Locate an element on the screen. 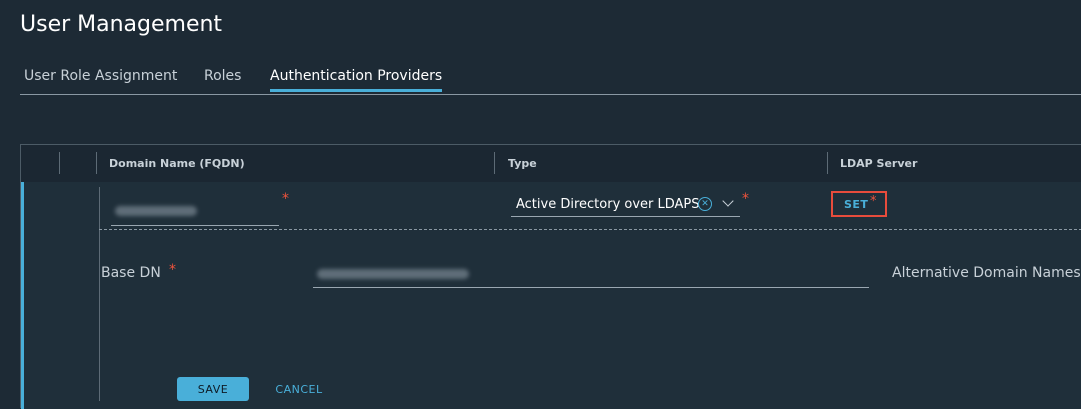 The width and height of the screenshot is (1081, 409). row-divider is located at coordinates (590, 229).